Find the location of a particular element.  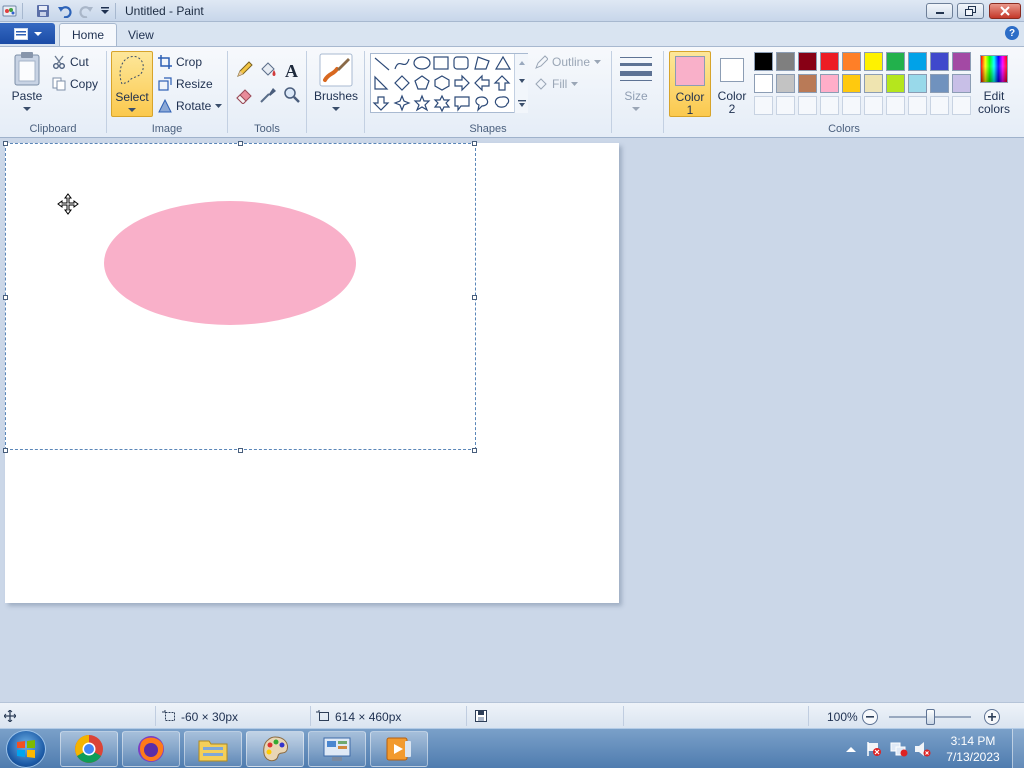

chrome-taskbar-button is located at coordinates (89, 749).